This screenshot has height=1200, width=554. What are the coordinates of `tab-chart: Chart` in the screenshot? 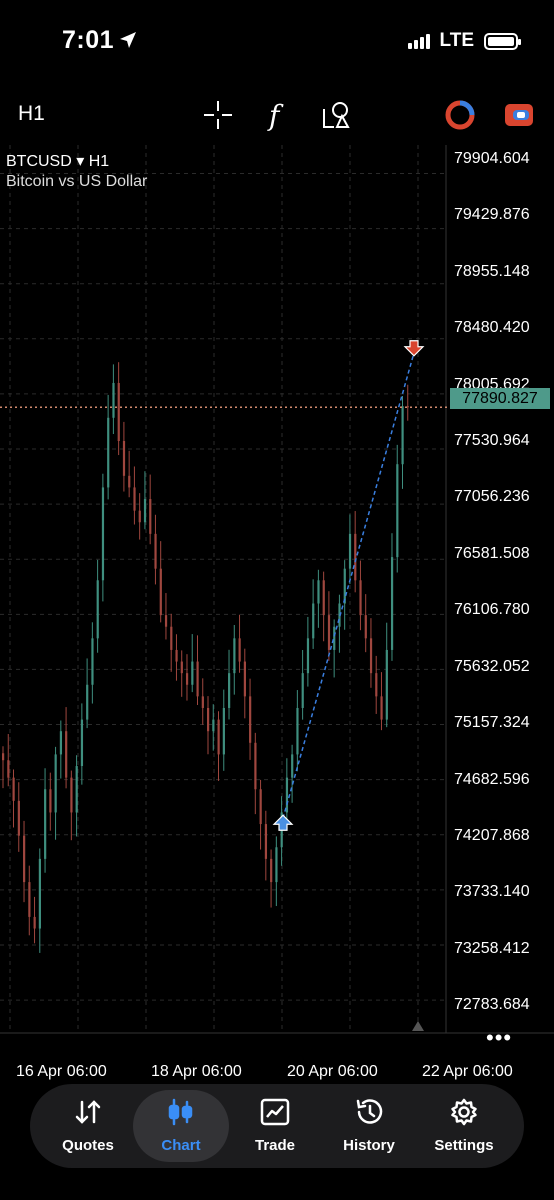 It's located at (181, 1126).